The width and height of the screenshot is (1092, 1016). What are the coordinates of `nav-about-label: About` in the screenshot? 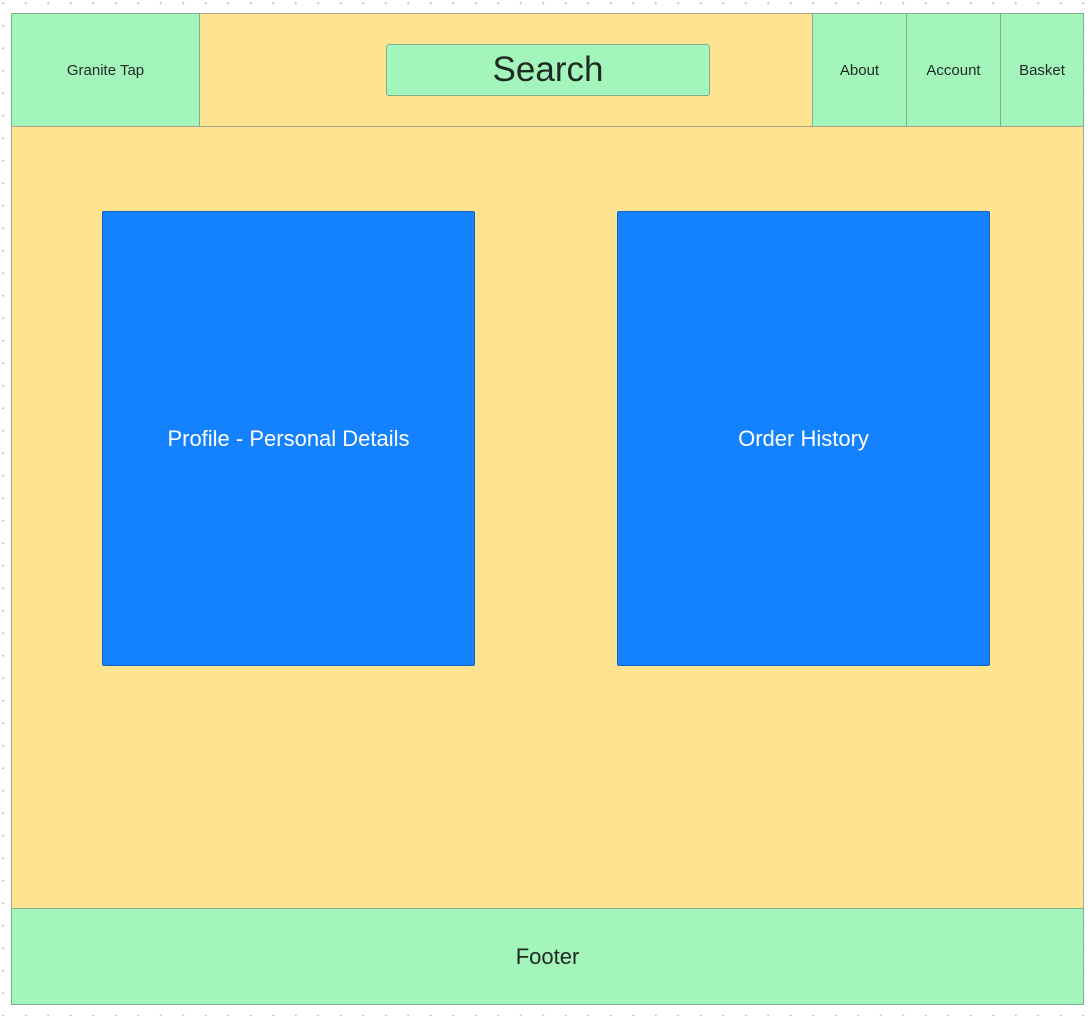 It's located at (859, 70).